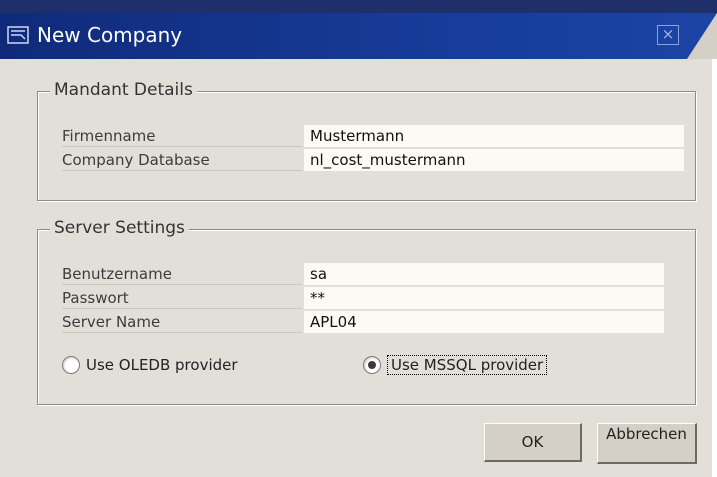 This screenshot has width=717, height=477. I want to click on window-right-edge, so click(714, 268).